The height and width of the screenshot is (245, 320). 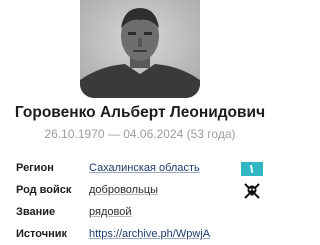 What do you see at coordinates (140, 134) in the screenshot?
I see `life-dates: 26.10.1970 — 04.06.2024 (53 года)` at bounding box center [140, 134].